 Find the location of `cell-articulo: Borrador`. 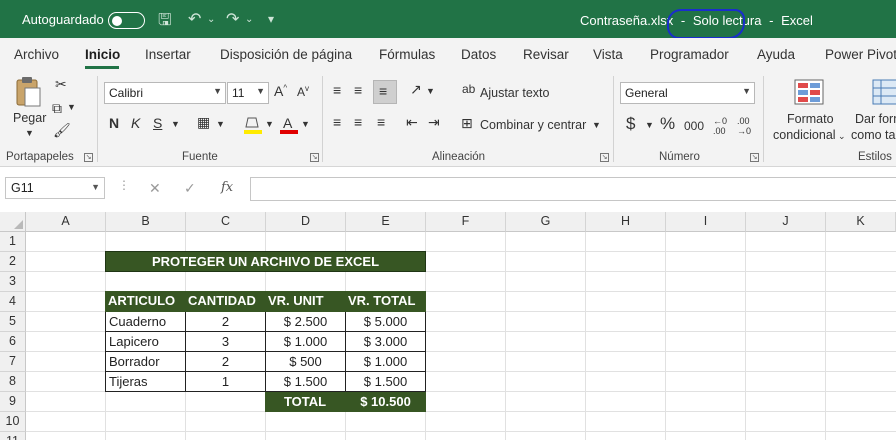

cell-articulo: Borrador is located at coordinates (146, 362).